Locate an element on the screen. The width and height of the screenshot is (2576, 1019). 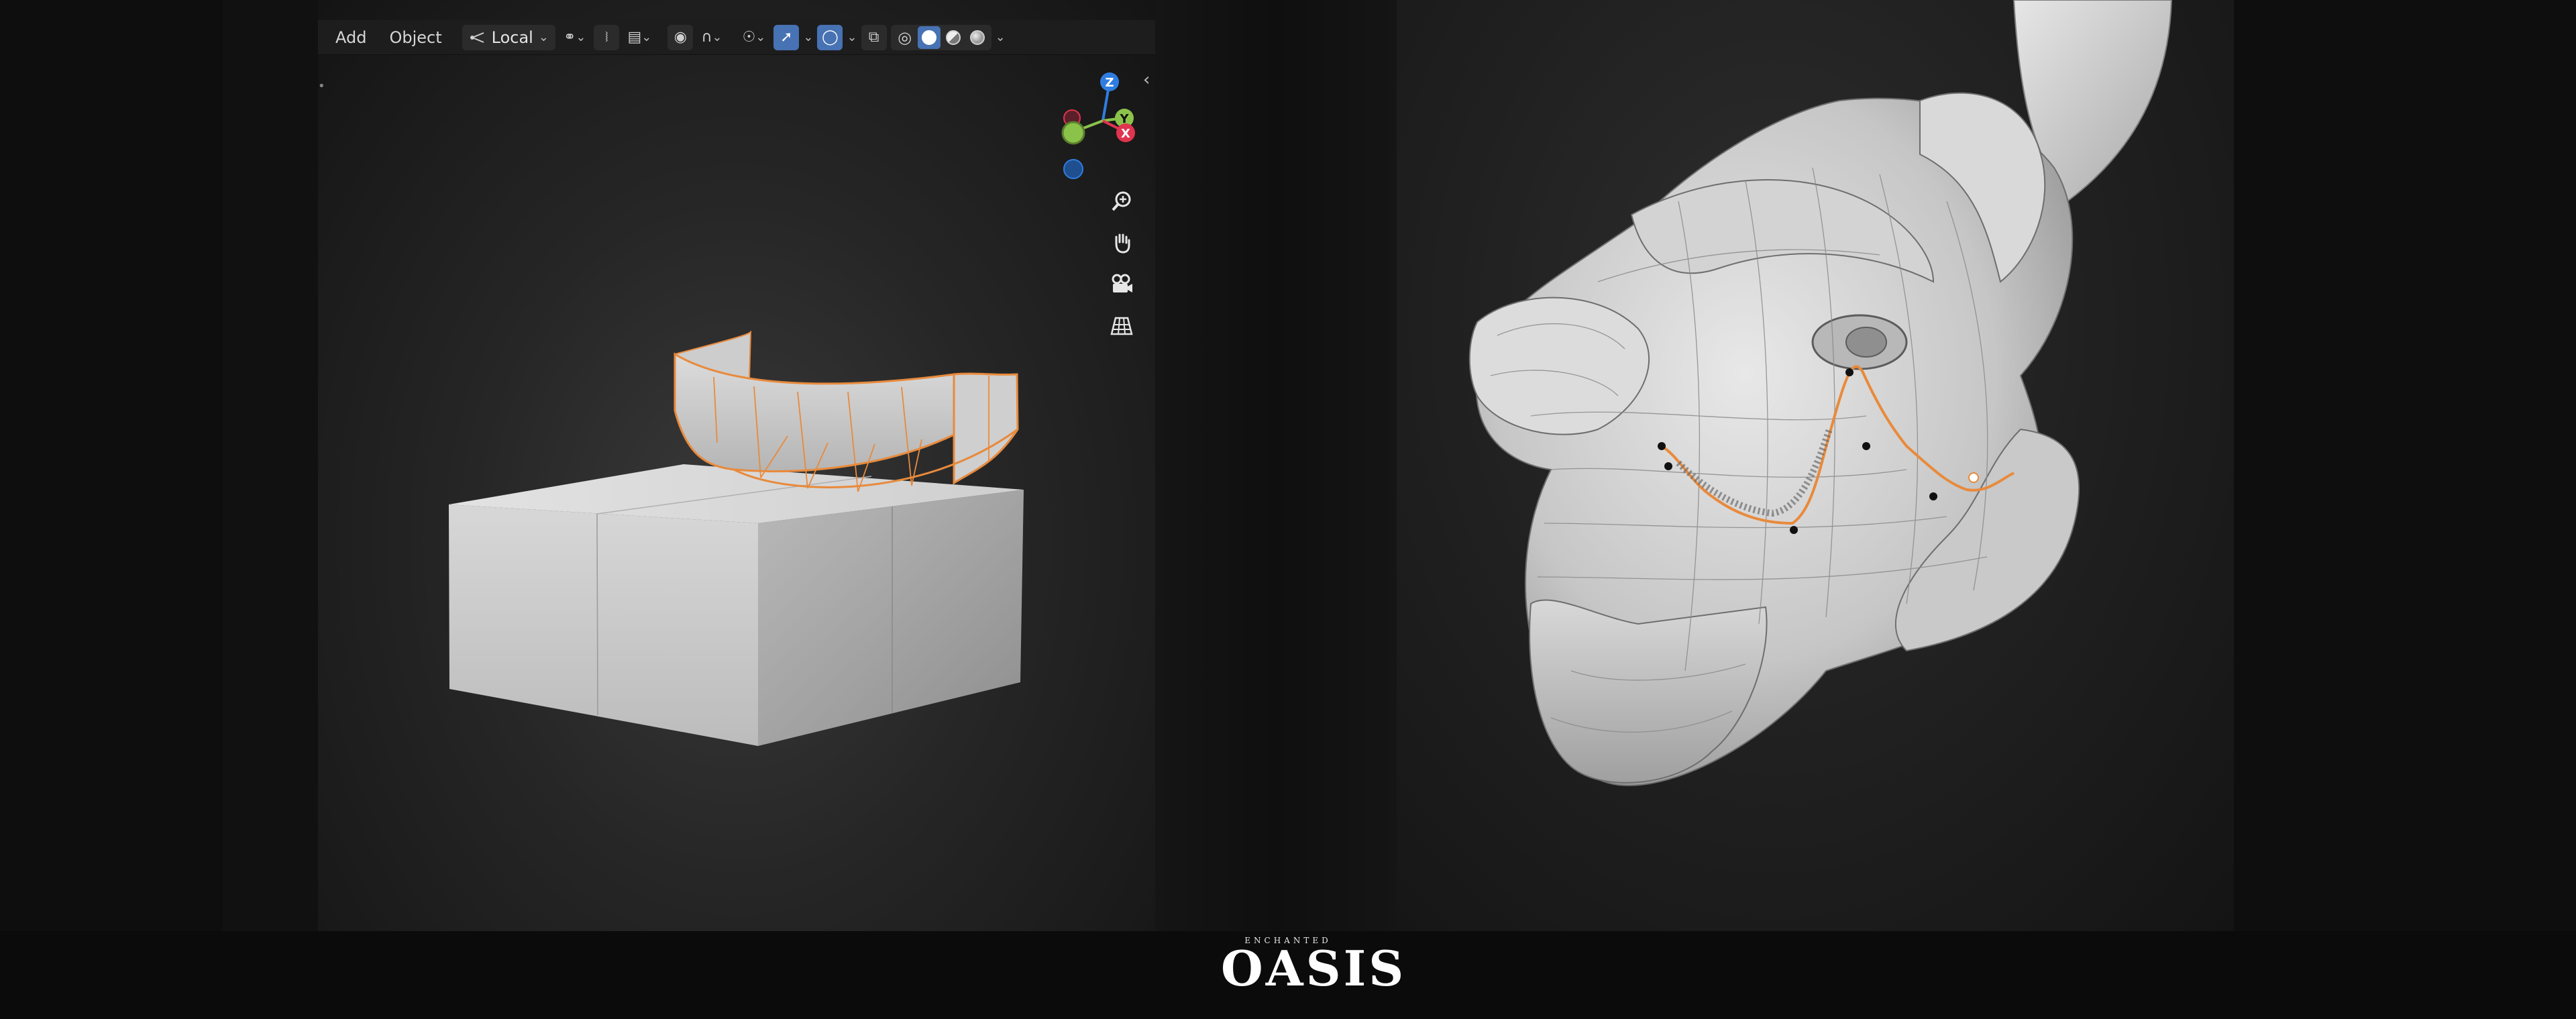
left-gutter is located at coordinates (270, 465).